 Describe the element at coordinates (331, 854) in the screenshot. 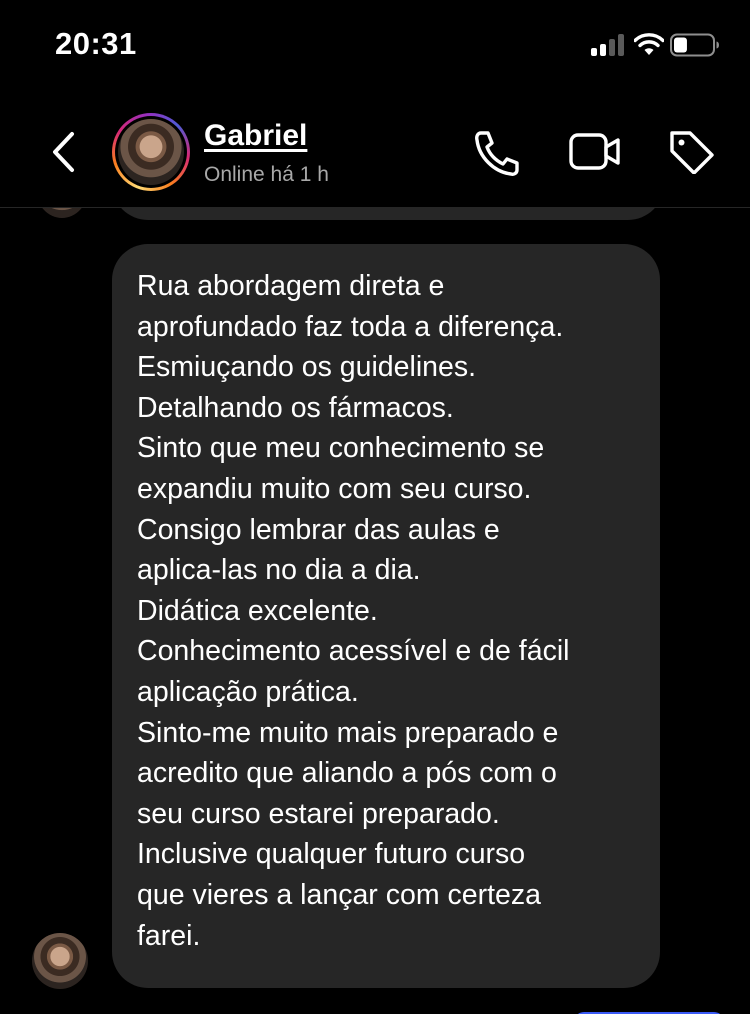

I see `message-line: Inclusive qualquer futuro curso` at that location.